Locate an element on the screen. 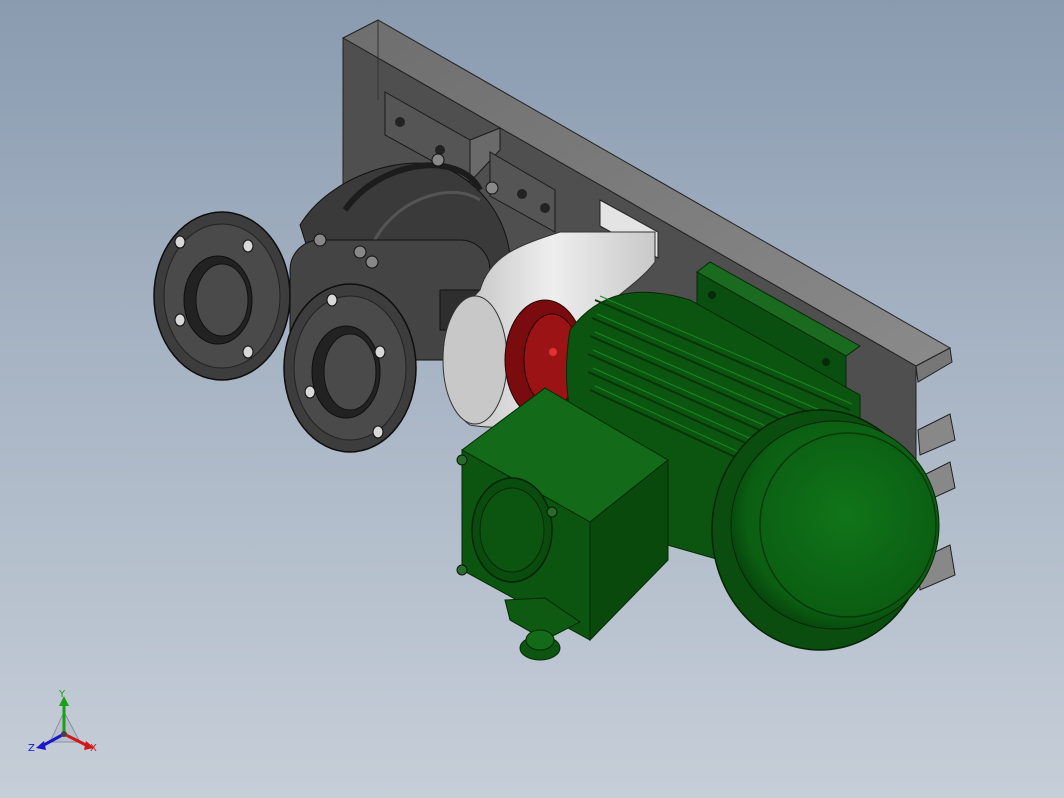  z-axis-label: Z is located at coordinates (31, 748).